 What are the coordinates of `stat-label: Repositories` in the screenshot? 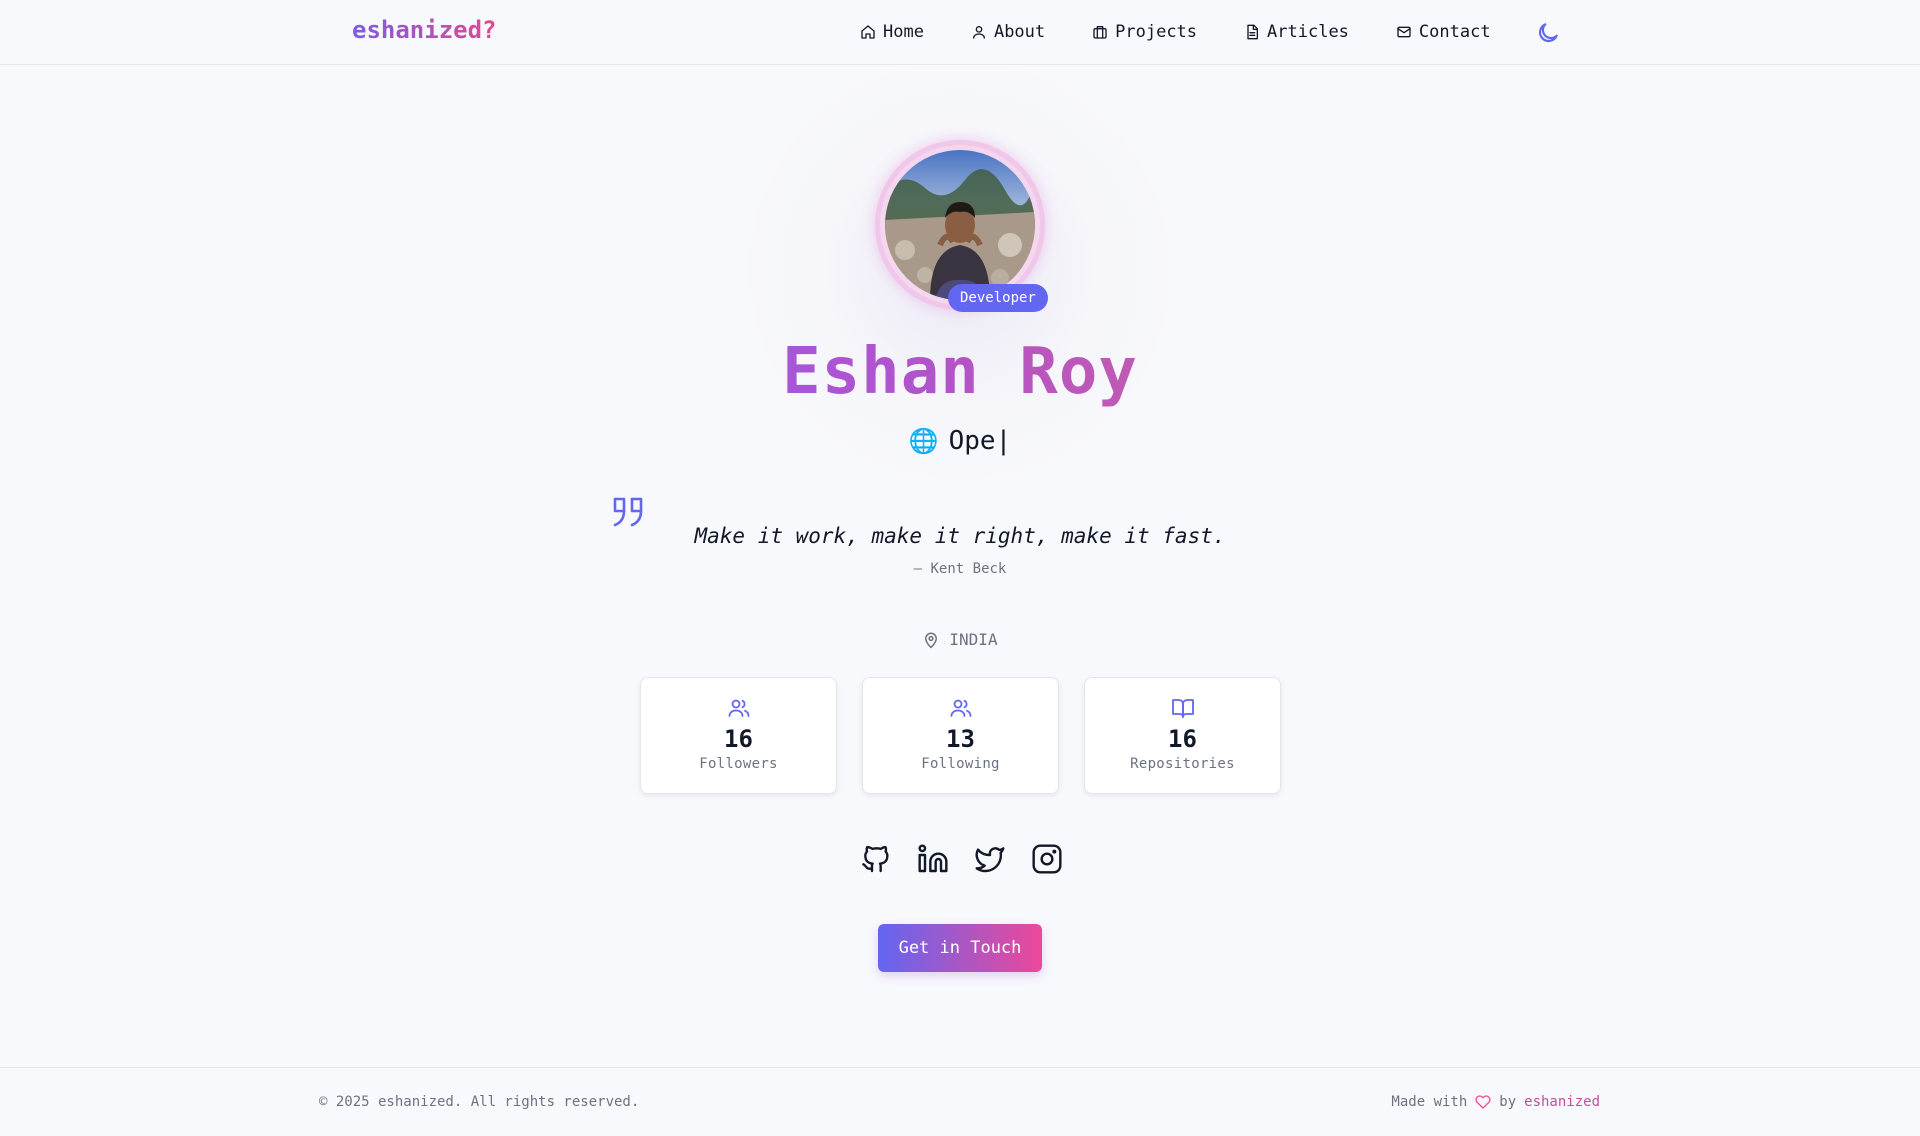 It's located at (1182, 764).